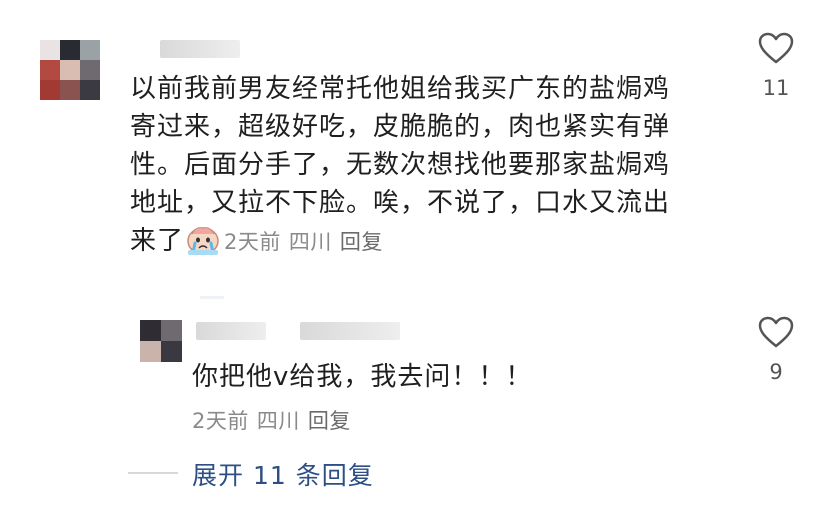 The width and height of the screenshot is (828, 512). What do you see at coordinates (400, 203) in the screenshot?
I see `comment-line: 地址，又拉不下脸。唉，不说了，口水又流出` at bounding box center [400, 203].